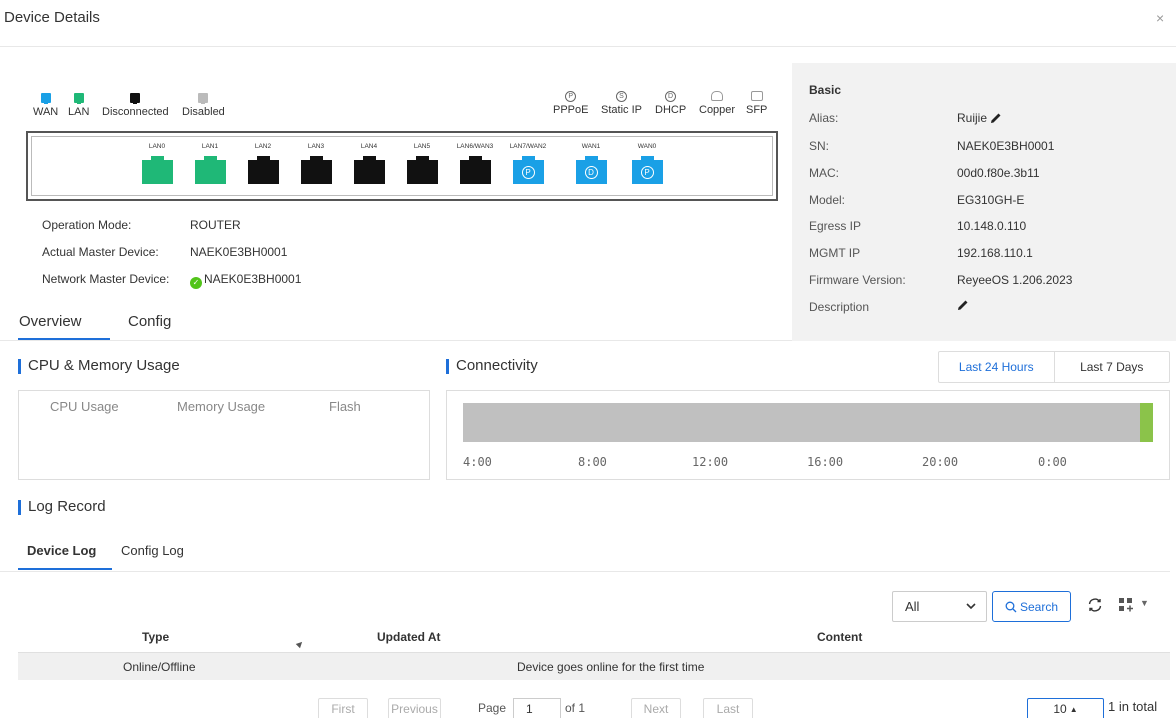  I want to click on time-tick: 12:00, so click(710, 462).